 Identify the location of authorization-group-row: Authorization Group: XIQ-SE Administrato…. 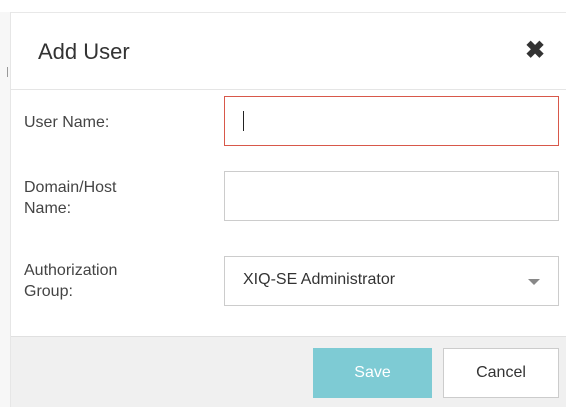
(288, 281).